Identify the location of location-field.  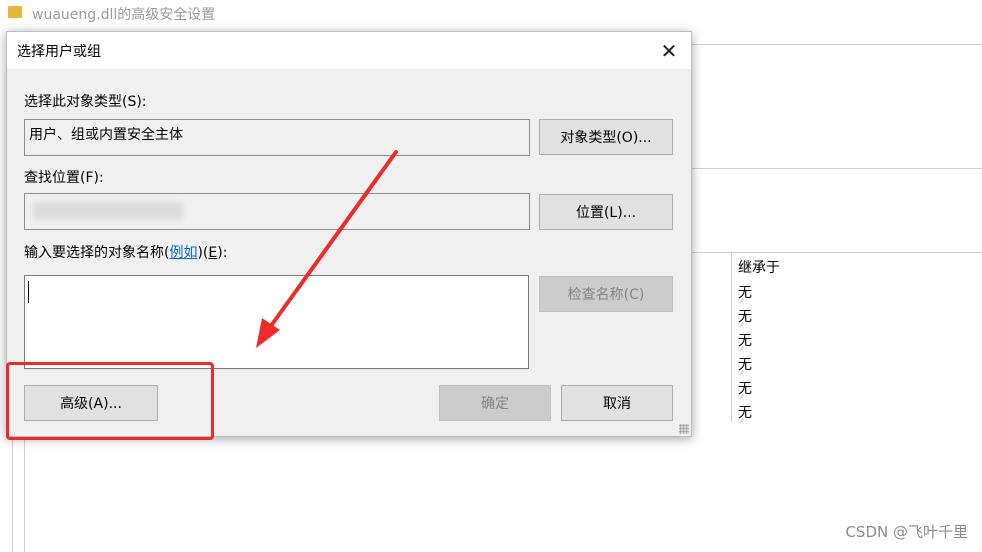
(277, 211).